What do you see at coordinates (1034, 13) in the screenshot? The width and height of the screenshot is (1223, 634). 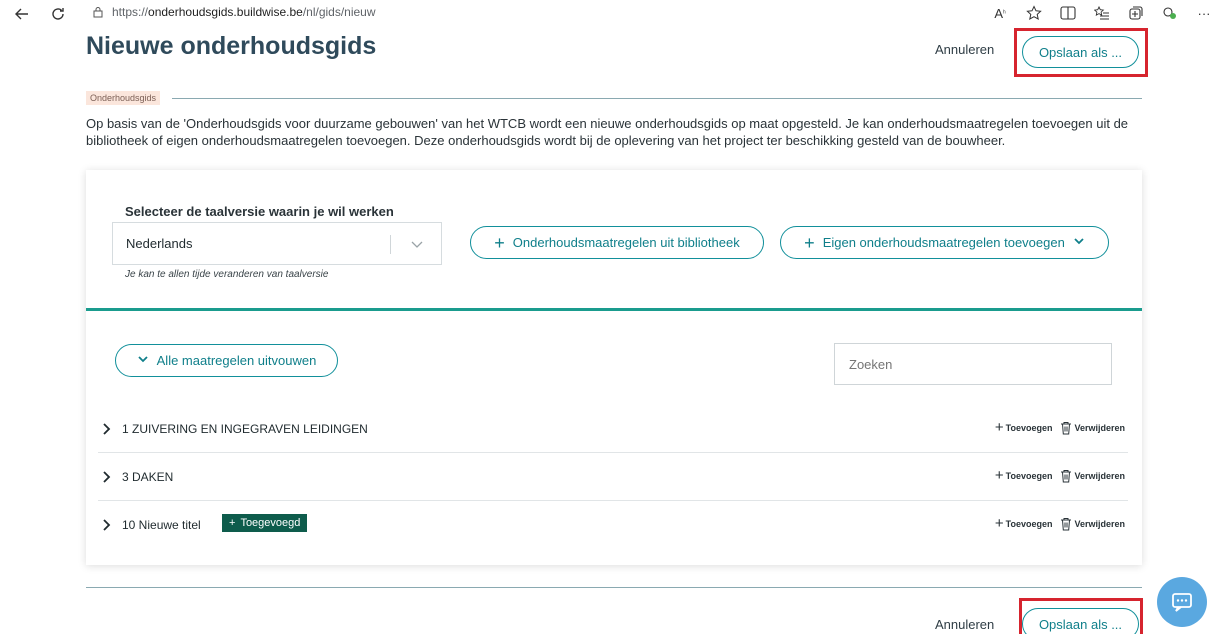 I see `favorite-icon` at bounding box center [1034, 13].